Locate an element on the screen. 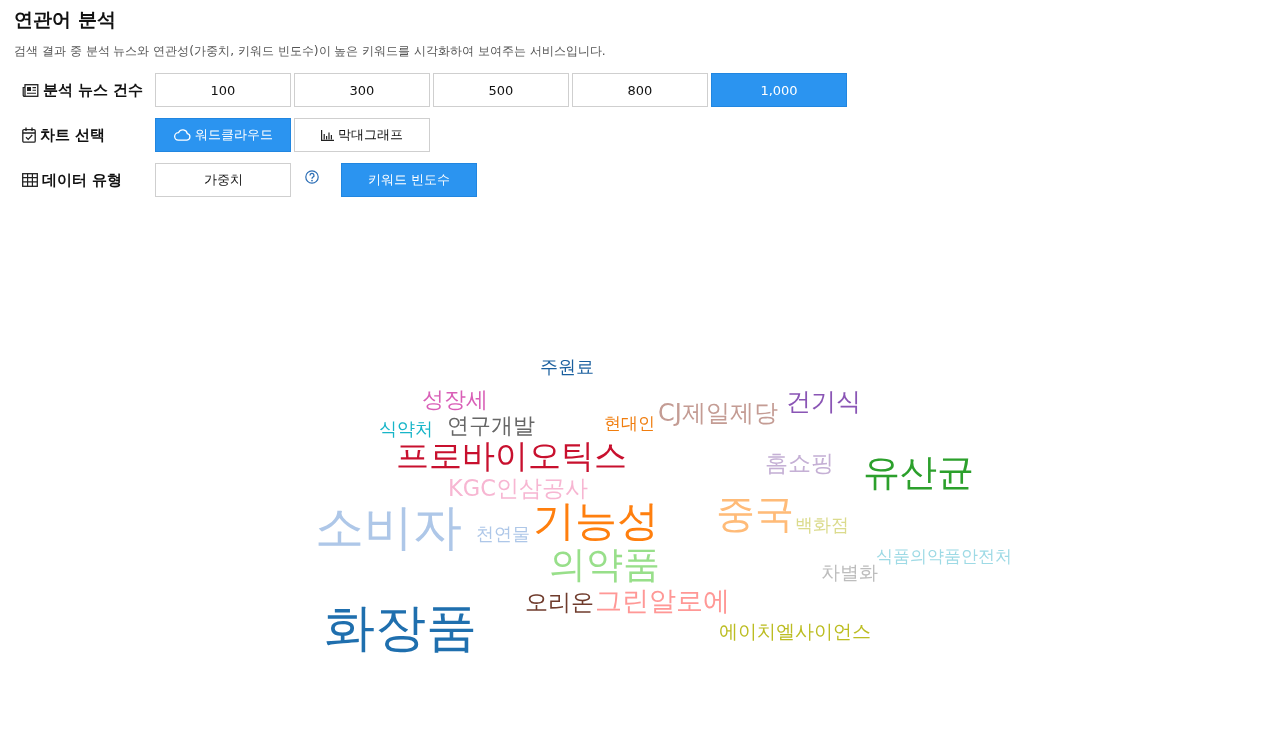  cloud-word: 식약처 is located at coordinates (406, 428).